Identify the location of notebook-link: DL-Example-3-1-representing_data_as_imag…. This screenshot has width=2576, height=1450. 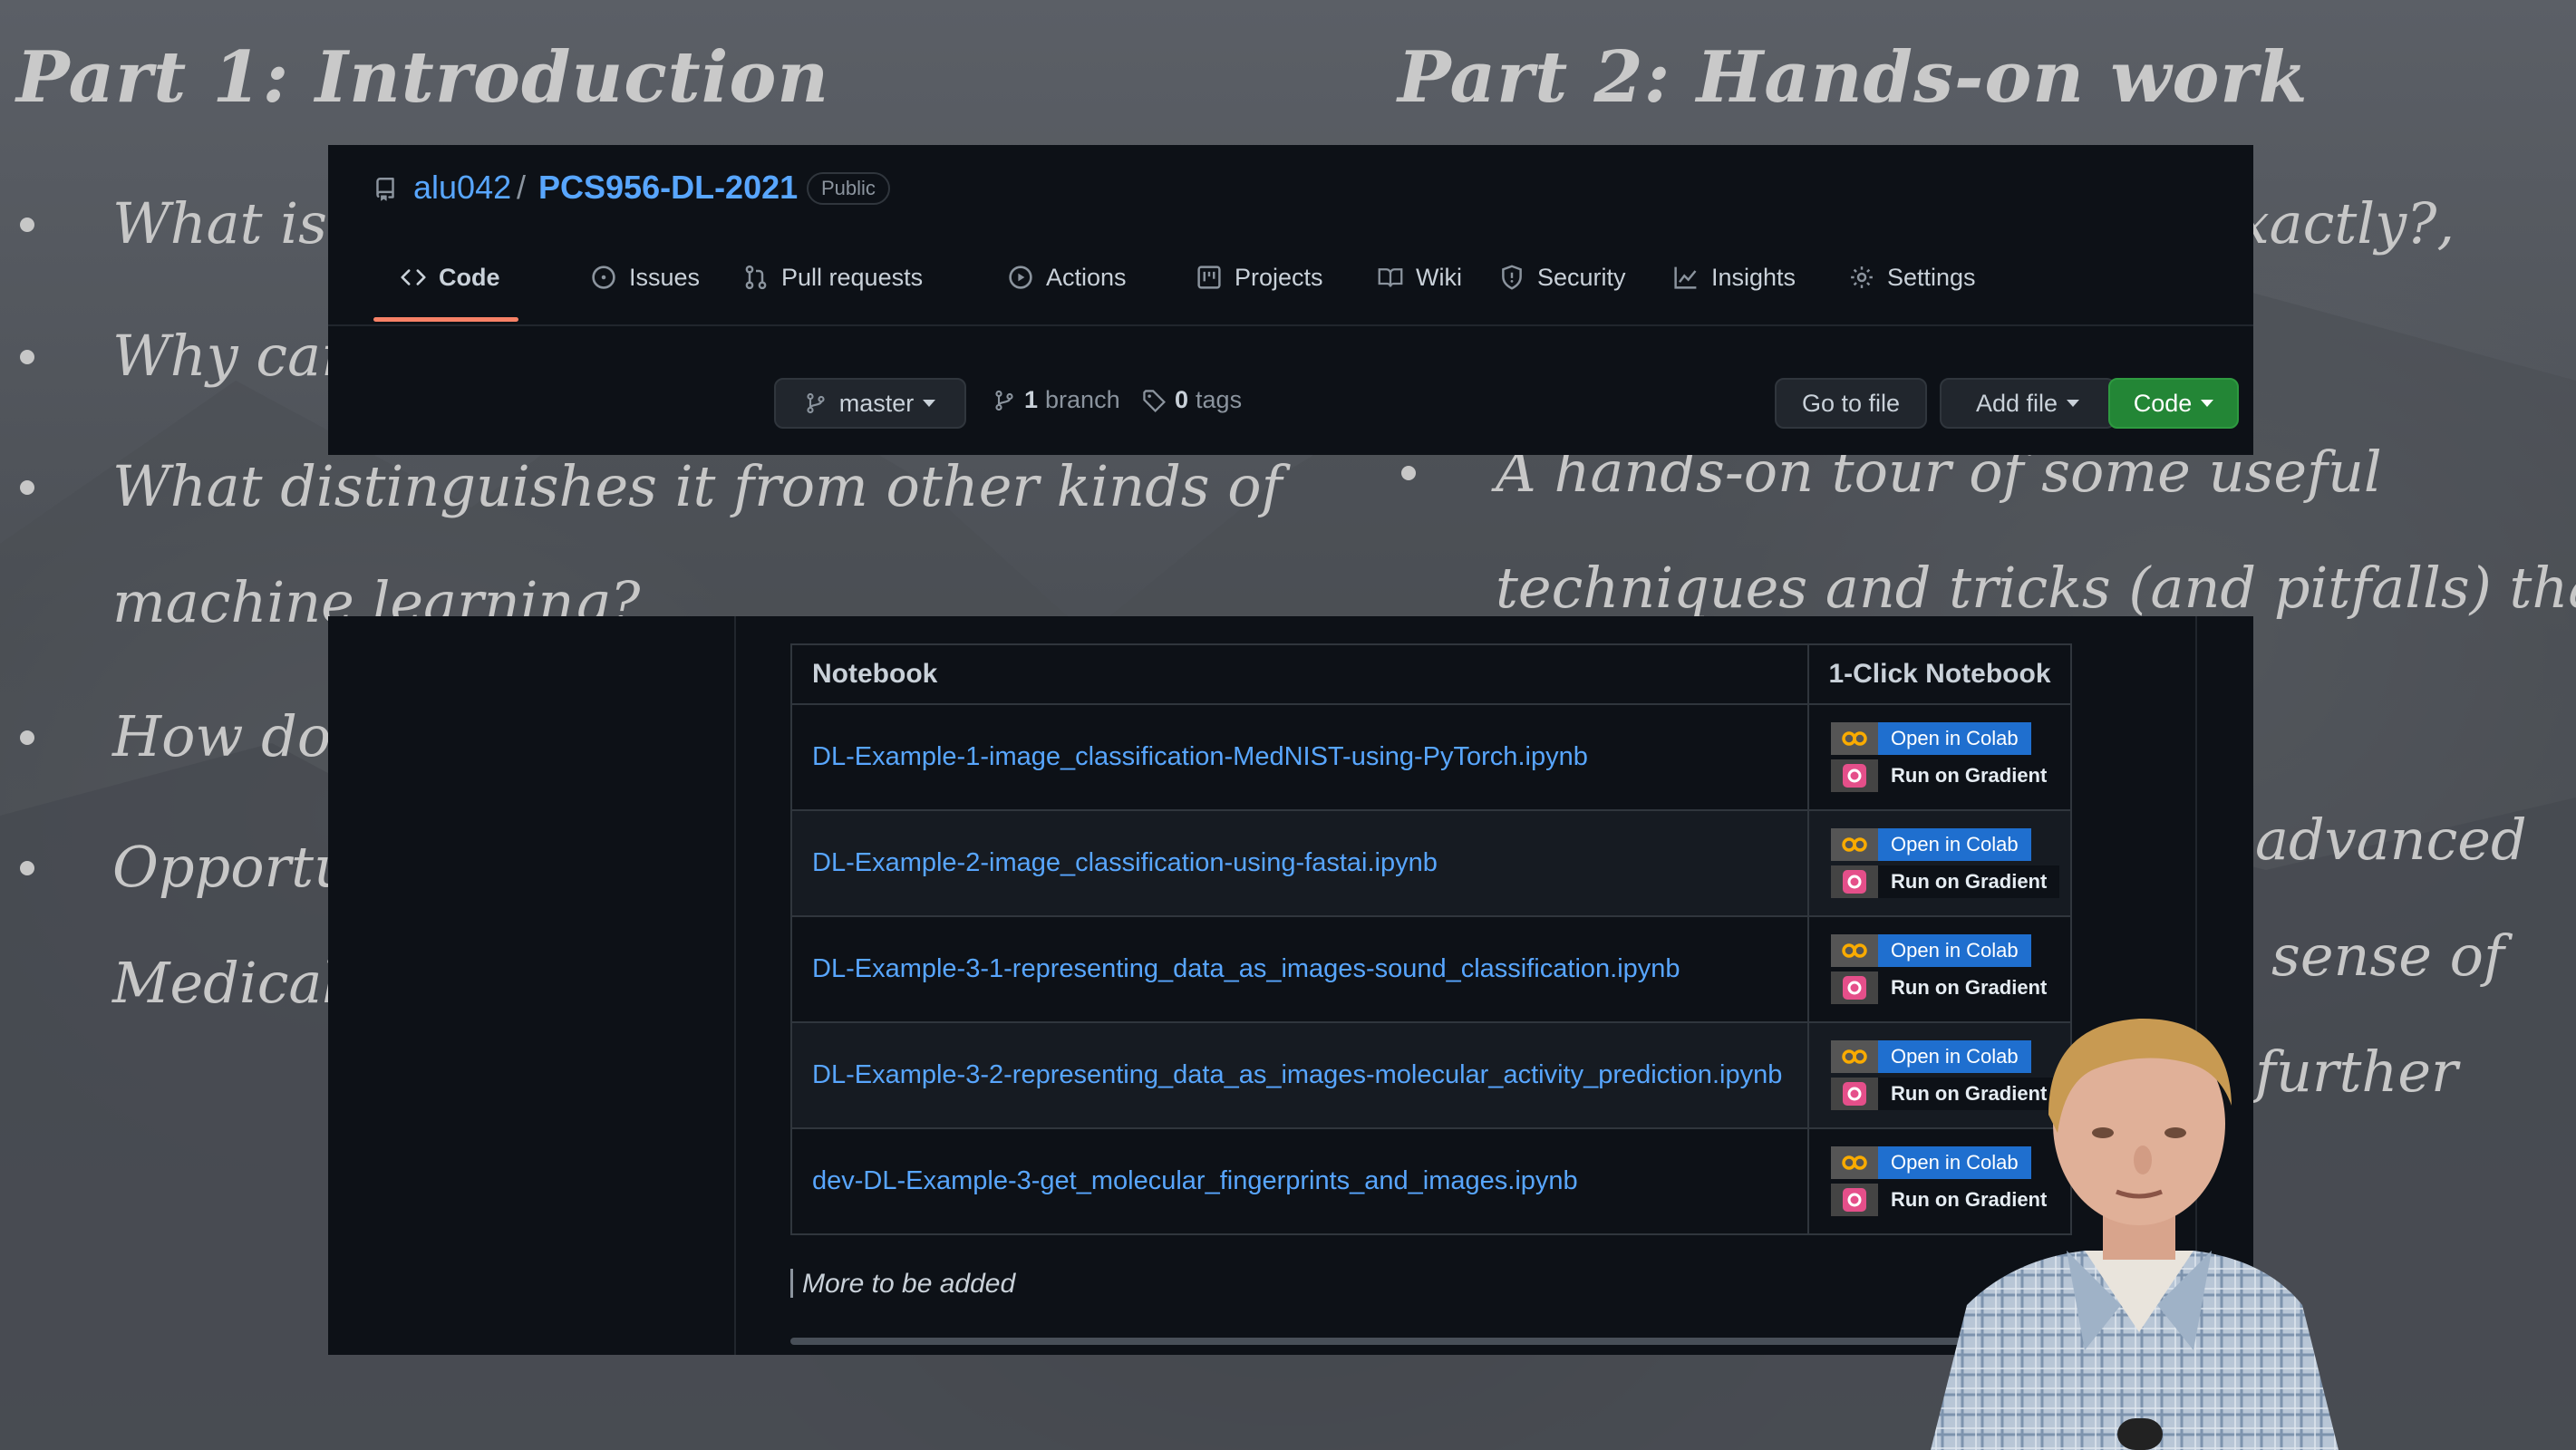
(1299, 969).